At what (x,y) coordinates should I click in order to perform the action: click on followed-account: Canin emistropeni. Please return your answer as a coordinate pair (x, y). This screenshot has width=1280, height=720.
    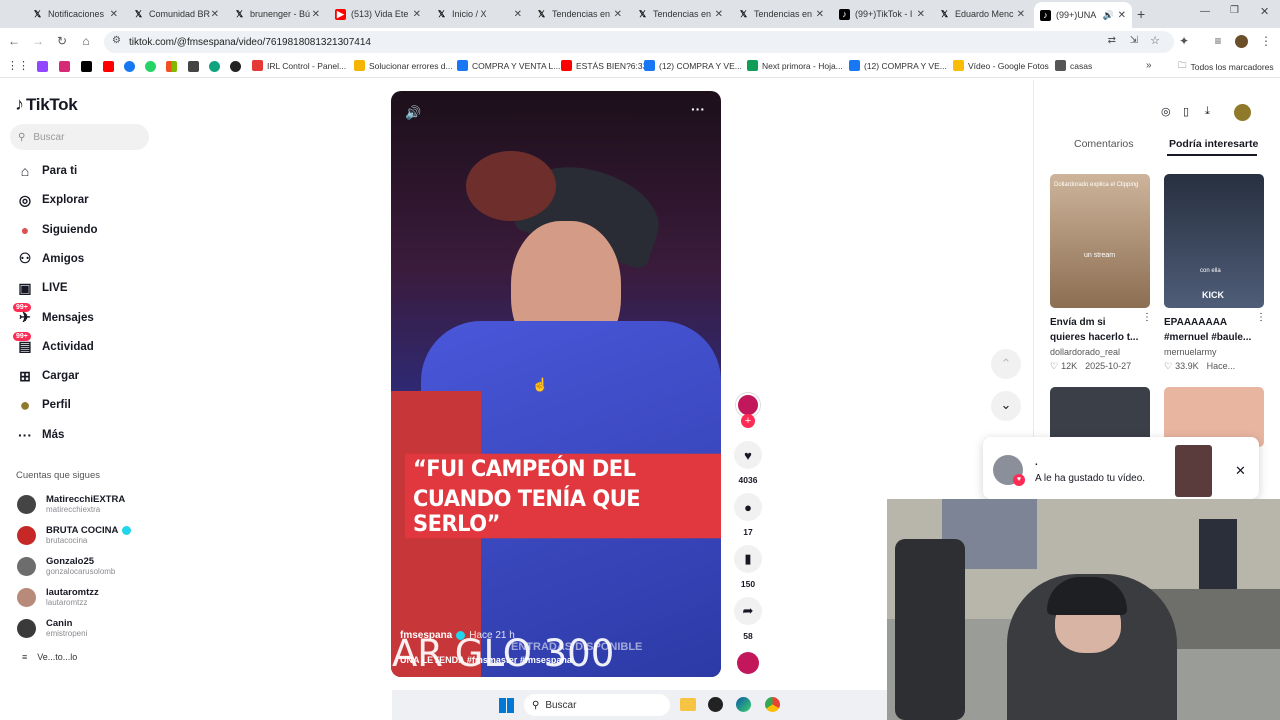
    Looking at the image, I should click on (52, 628).